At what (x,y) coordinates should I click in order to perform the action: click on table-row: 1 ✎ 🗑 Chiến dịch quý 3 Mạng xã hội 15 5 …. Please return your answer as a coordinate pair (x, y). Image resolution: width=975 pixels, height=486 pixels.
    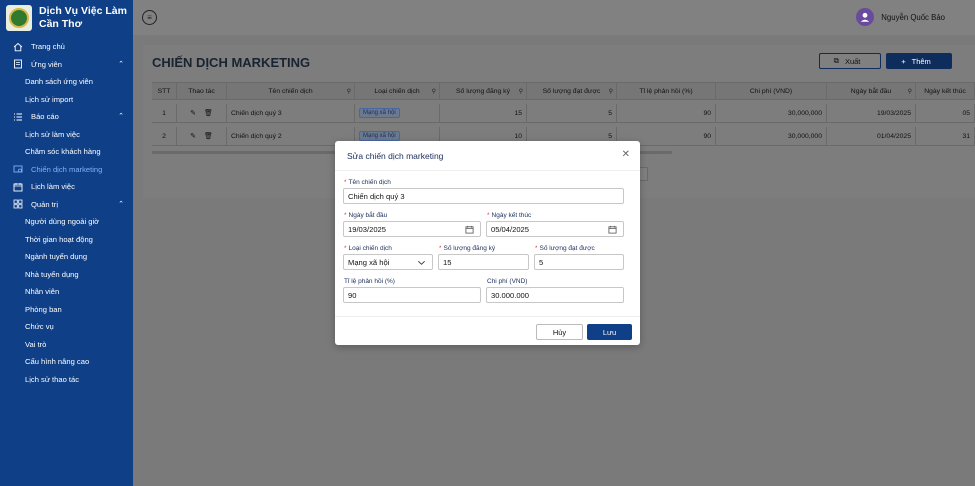
    Looking at the image, I should click on (563, 113).